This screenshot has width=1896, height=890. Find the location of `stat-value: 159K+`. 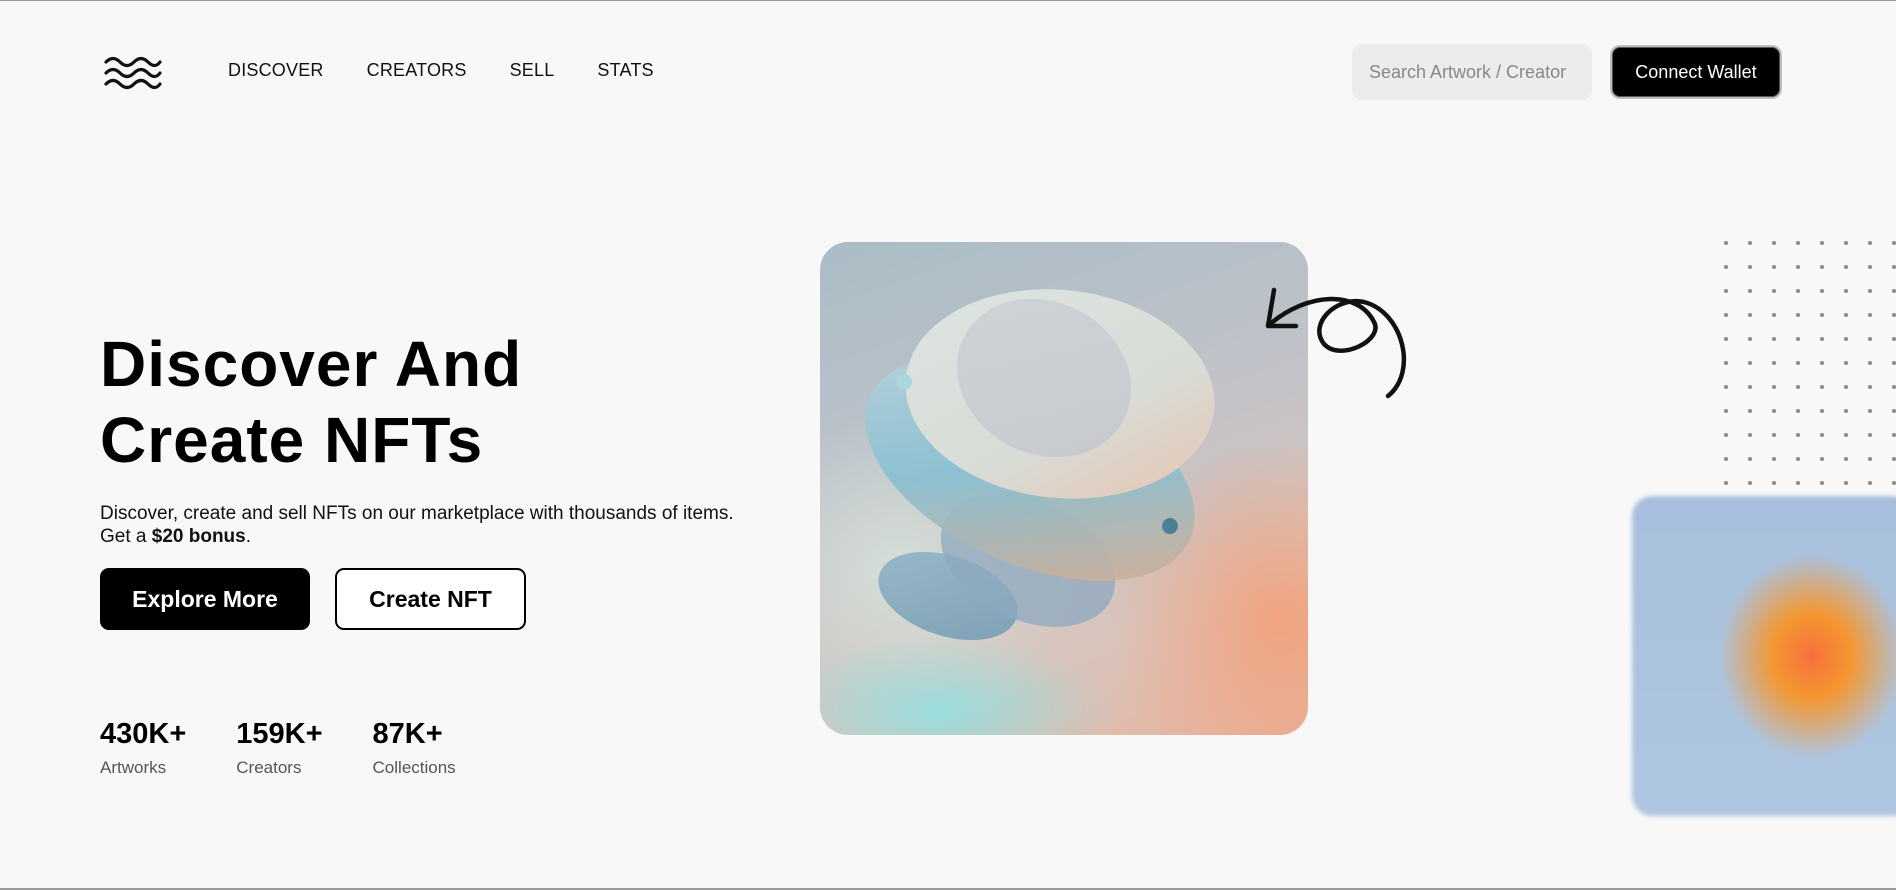

stat-value: 159K+ is located at coordinates (279, 734).